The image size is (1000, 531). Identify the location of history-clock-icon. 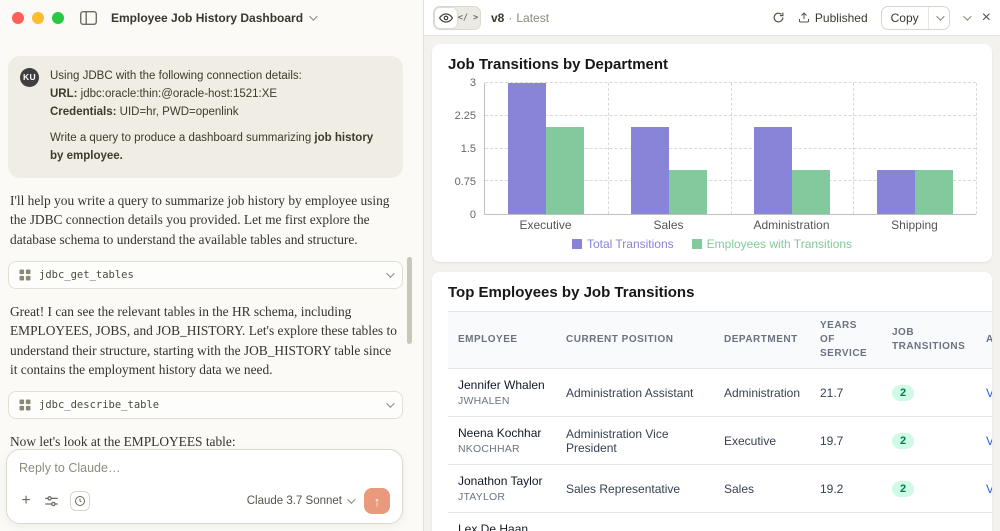
(80, 501).